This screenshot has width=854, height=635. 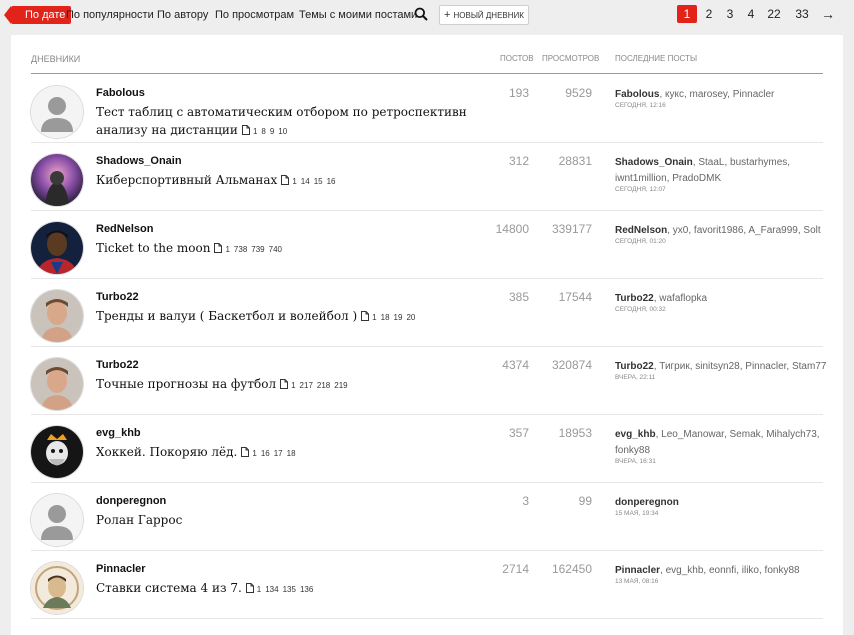 What do you see at coordinates (263, 131) in the screenshot?
I see `topic-page-link: 8` at bounding box center [263, 131].